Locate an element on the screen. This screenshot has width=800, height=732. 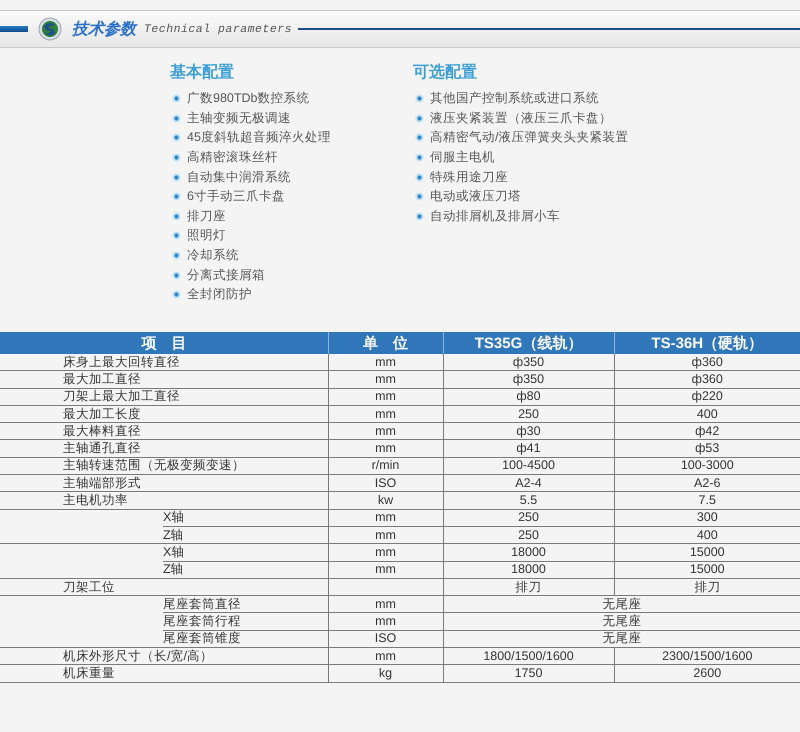
list-item: 电动或液压刀塔 is located at coordinates (475, 197).